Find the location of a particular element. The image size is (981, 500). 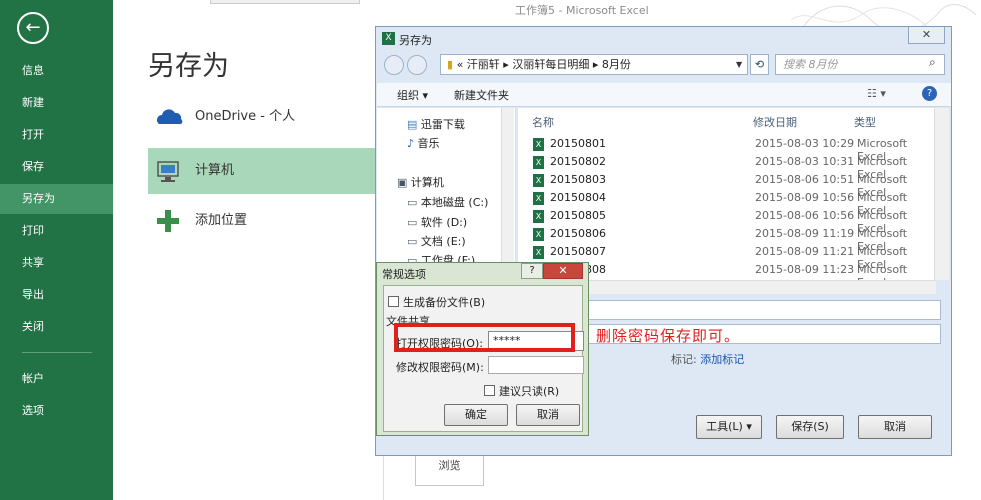

music-icon: ♪ is located at coordinates (411, 143).